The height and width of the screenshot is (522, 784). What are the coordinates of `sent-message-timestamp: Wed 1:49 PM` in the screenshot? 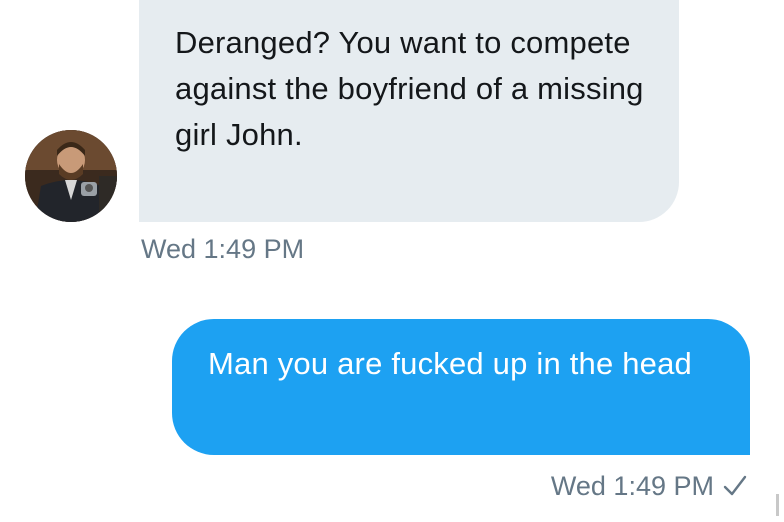 It's located at (632, 486).